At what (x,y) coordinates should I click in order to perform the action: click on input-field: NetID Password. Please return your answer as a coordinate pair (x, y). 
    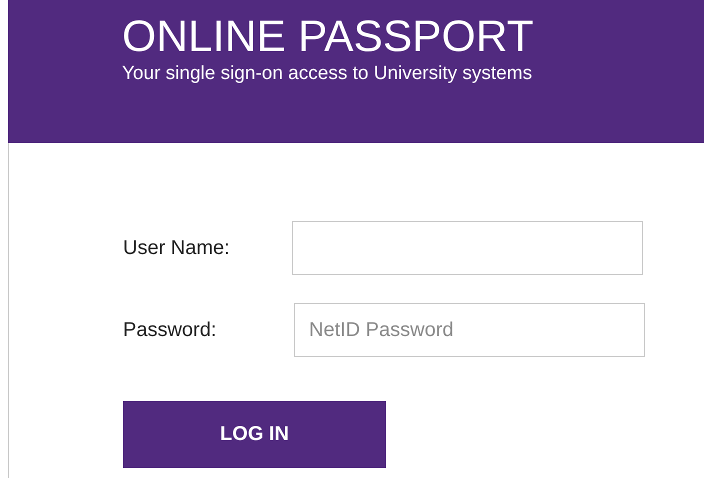
    Looking at the image, I should click on (469, 330).